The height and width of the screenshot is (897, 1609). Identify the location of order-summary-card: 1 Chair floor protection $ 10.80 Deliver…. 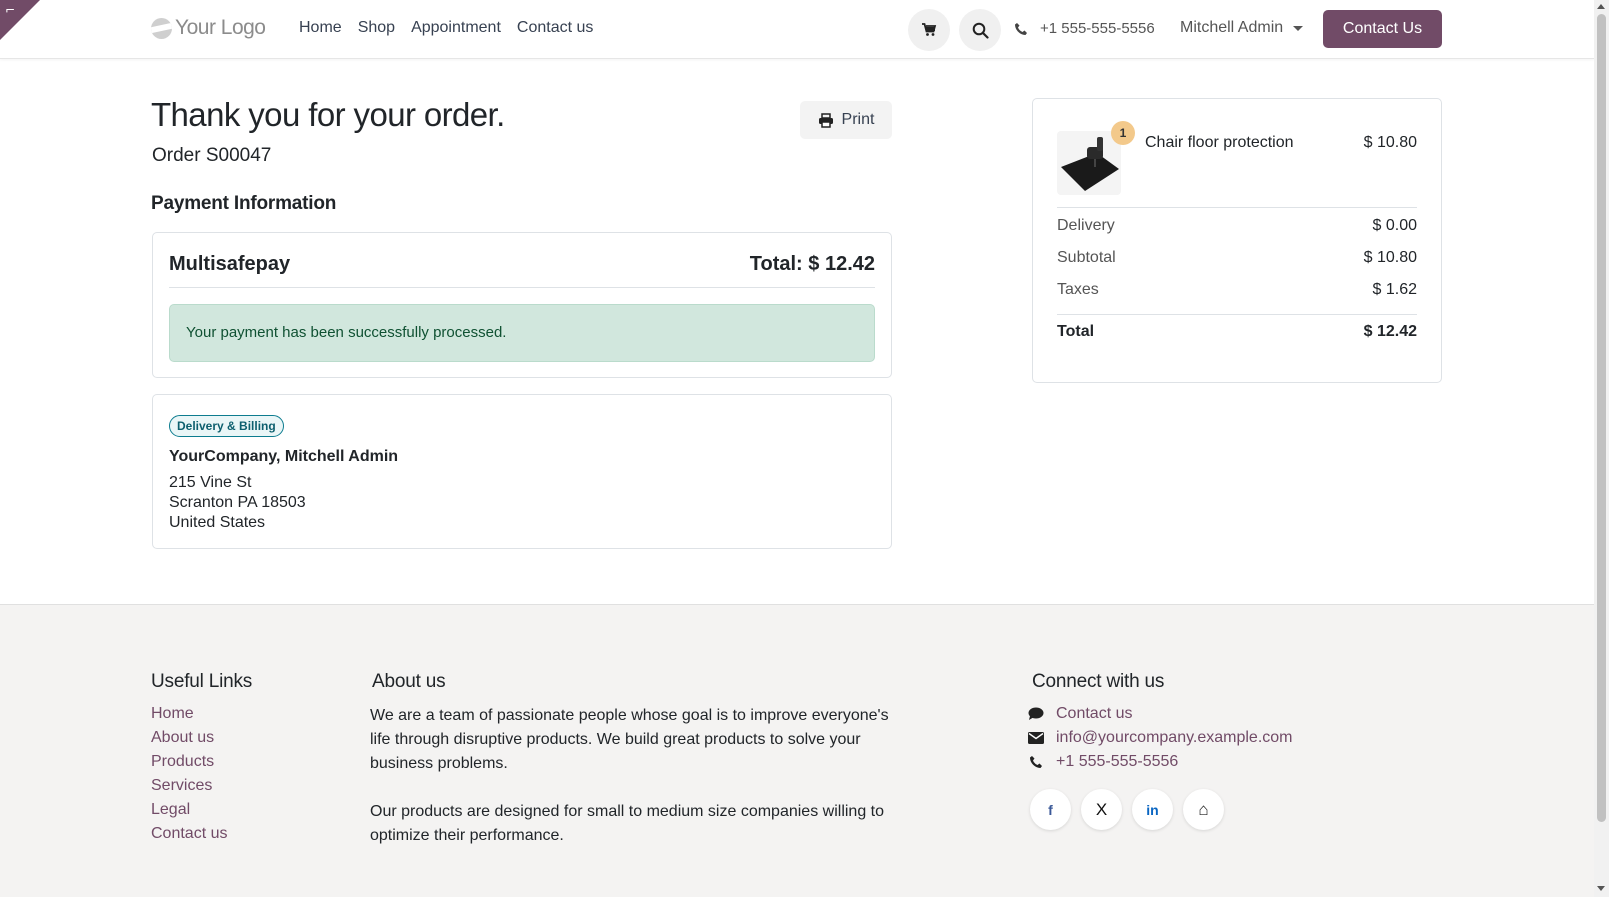
(1237, 240).